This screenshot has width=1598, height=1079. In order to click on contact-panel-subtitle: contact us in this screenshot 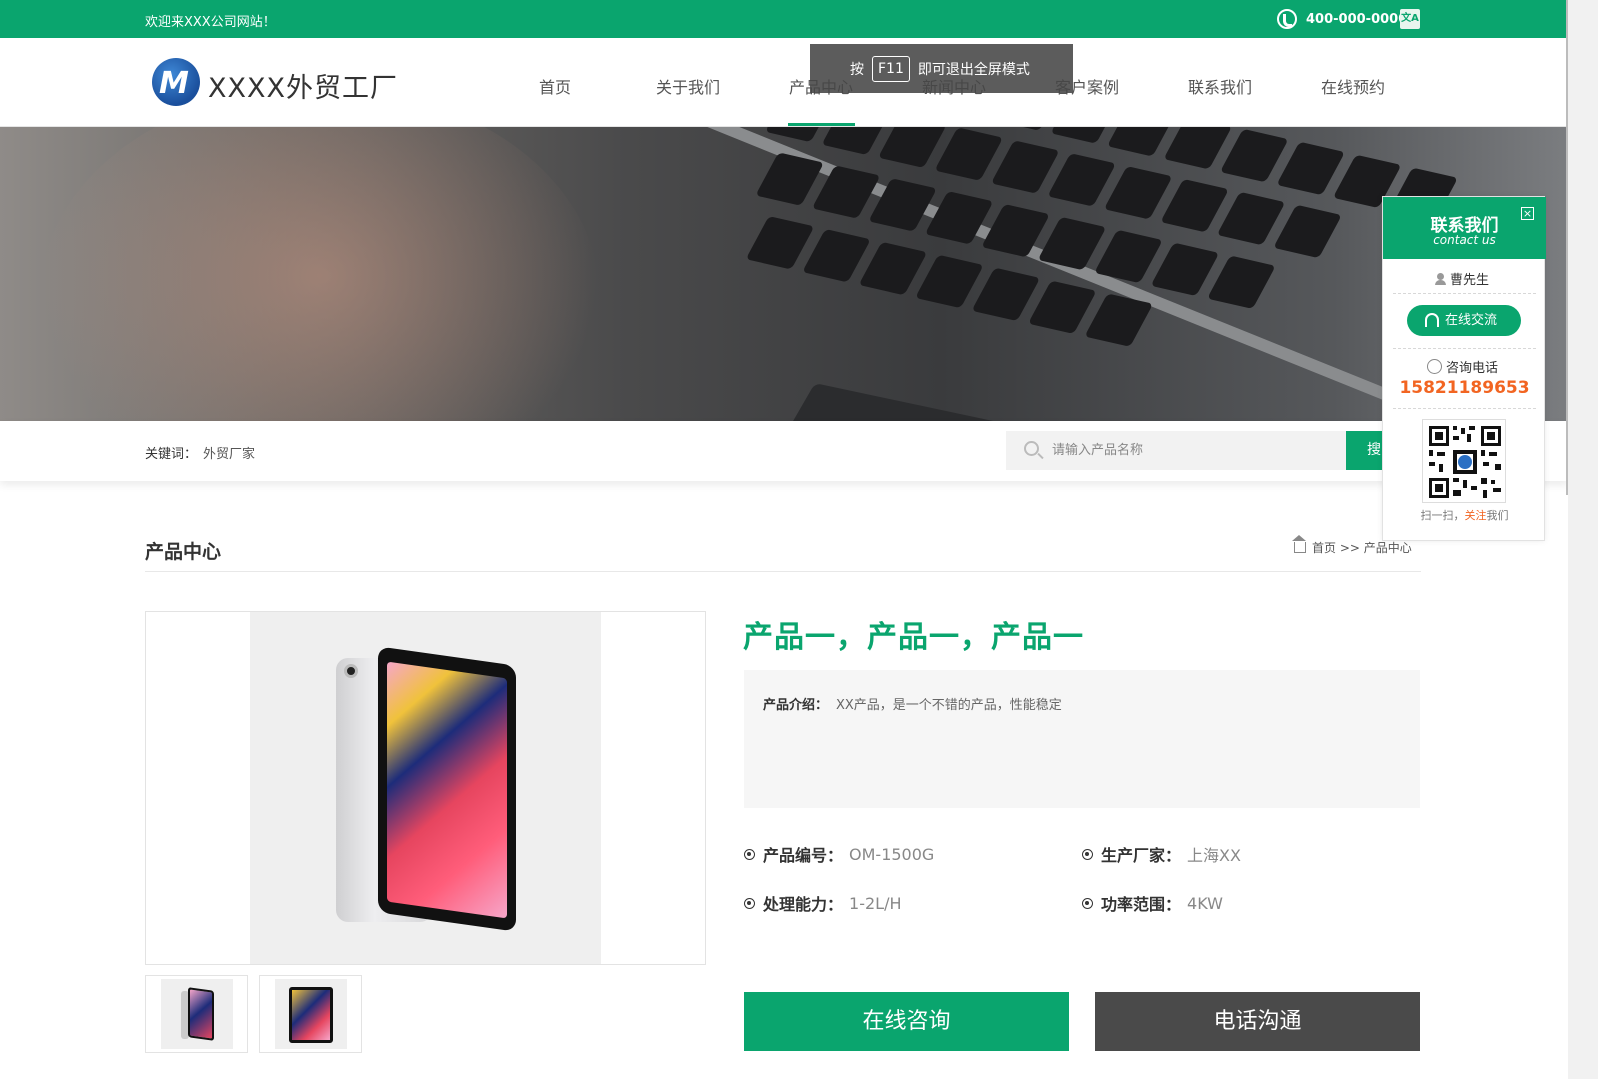, I will do `click(1464, 240)`.